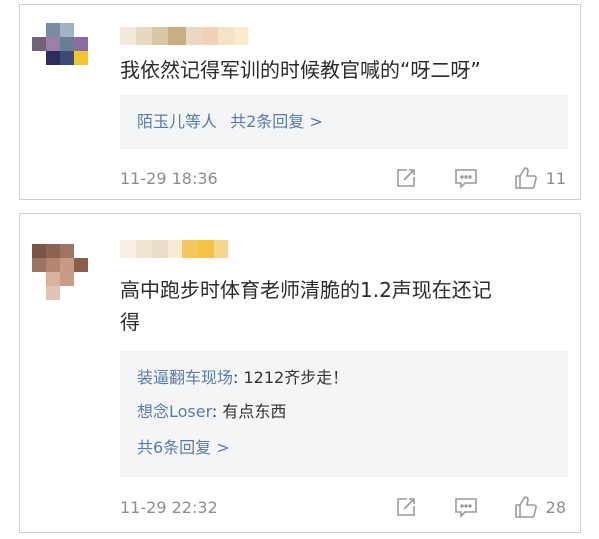 The image size is (599, 539). Describe the element at coordinates (177, 121) in the screenshot. I see `reply-users: 陌玉儿等人` at that location.